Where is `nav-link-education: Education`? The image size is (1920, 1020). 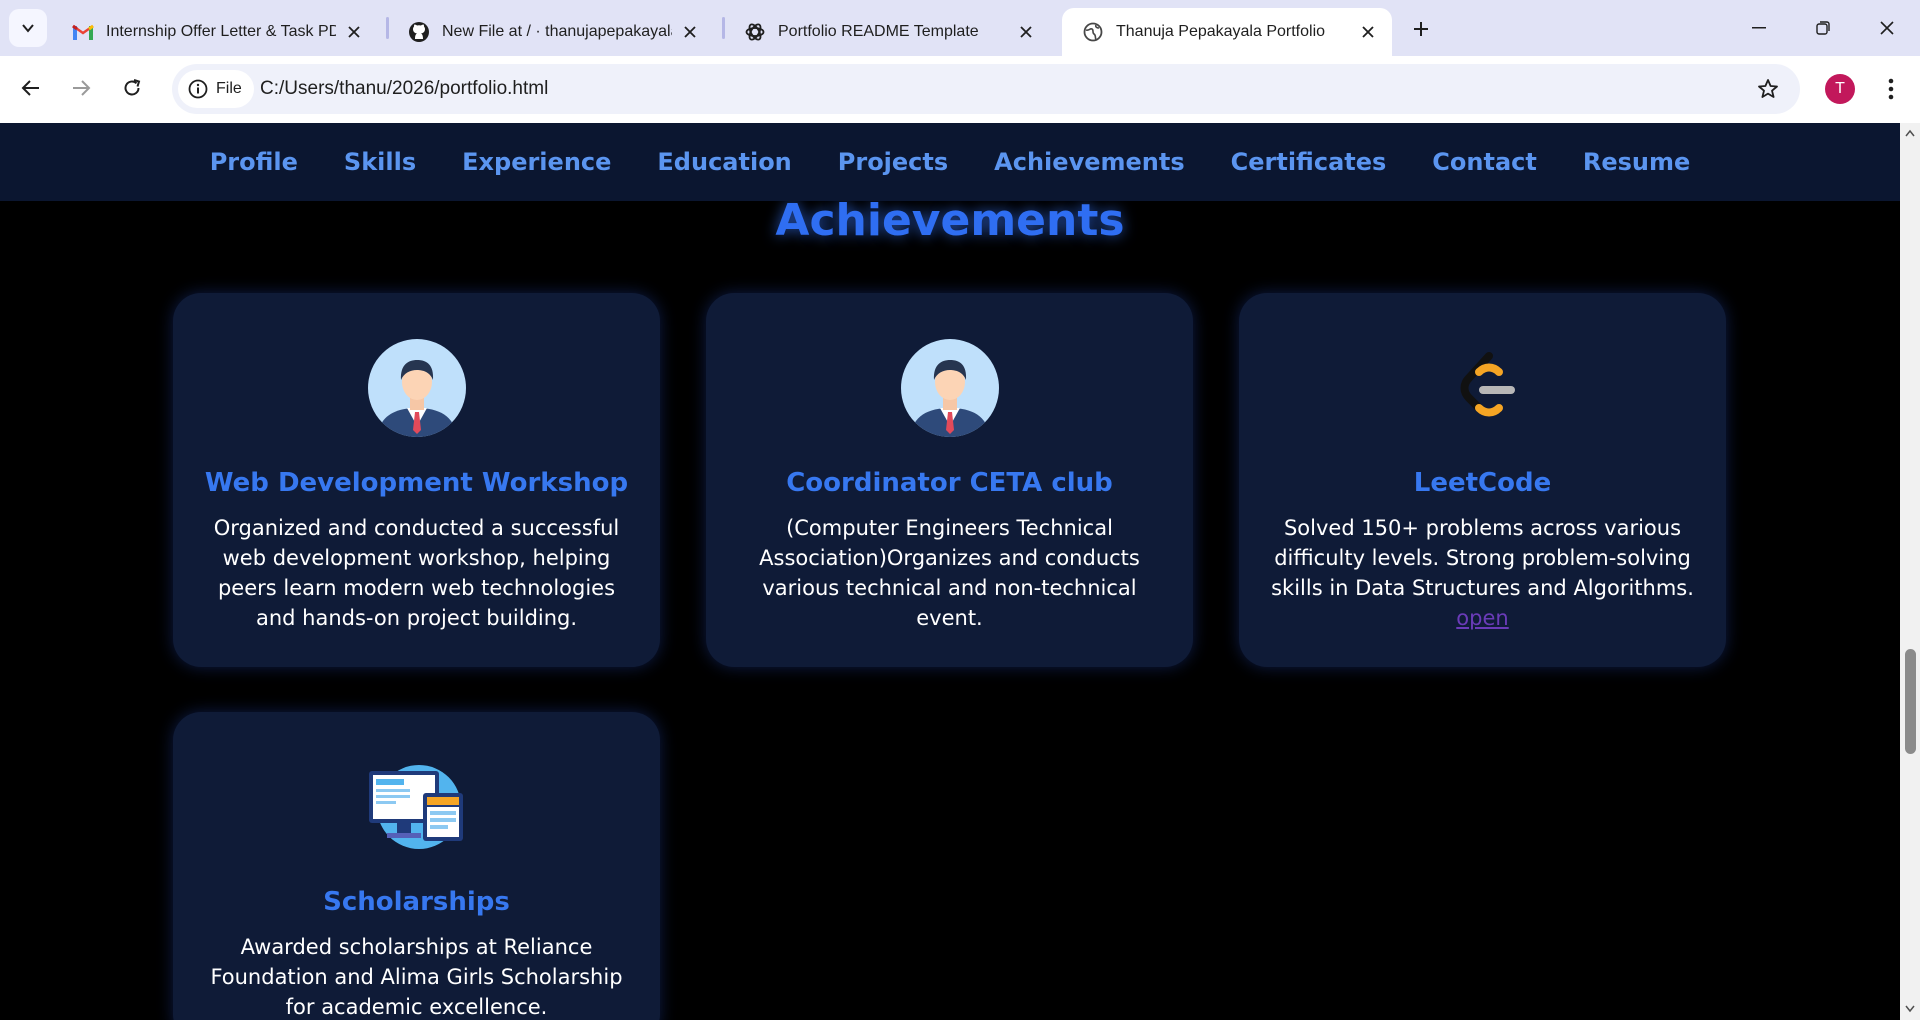 nav-link-education: Education is located at coordinates (724, 162).